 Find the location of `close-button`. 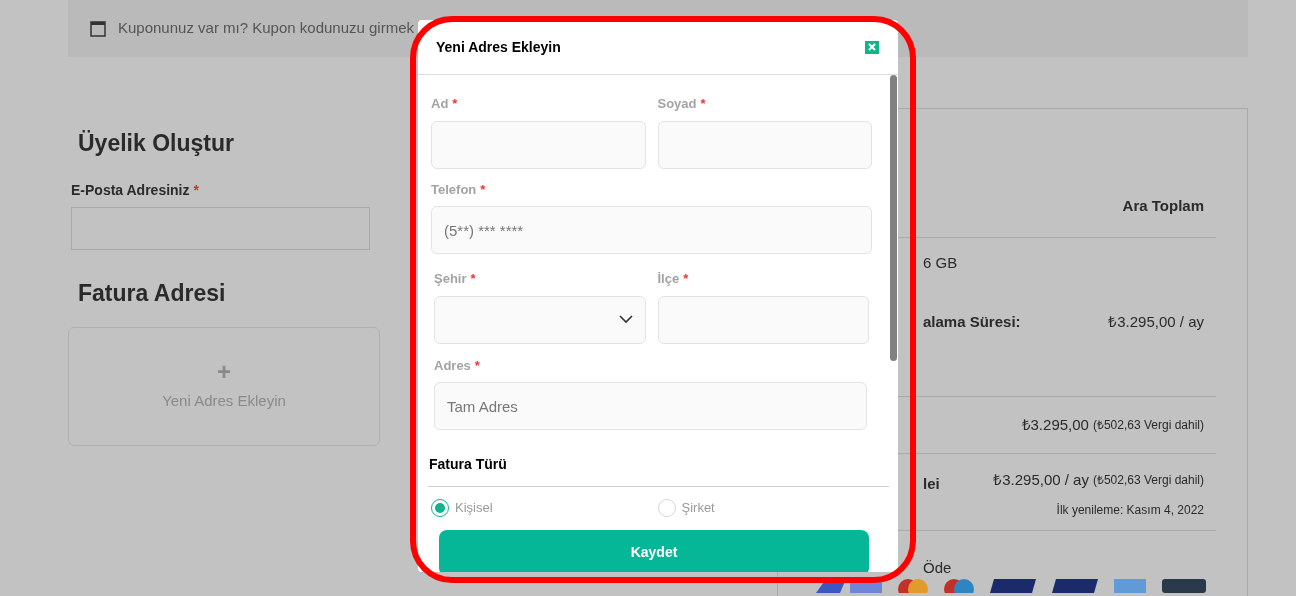

close-button is located at coordinates (872, 47).